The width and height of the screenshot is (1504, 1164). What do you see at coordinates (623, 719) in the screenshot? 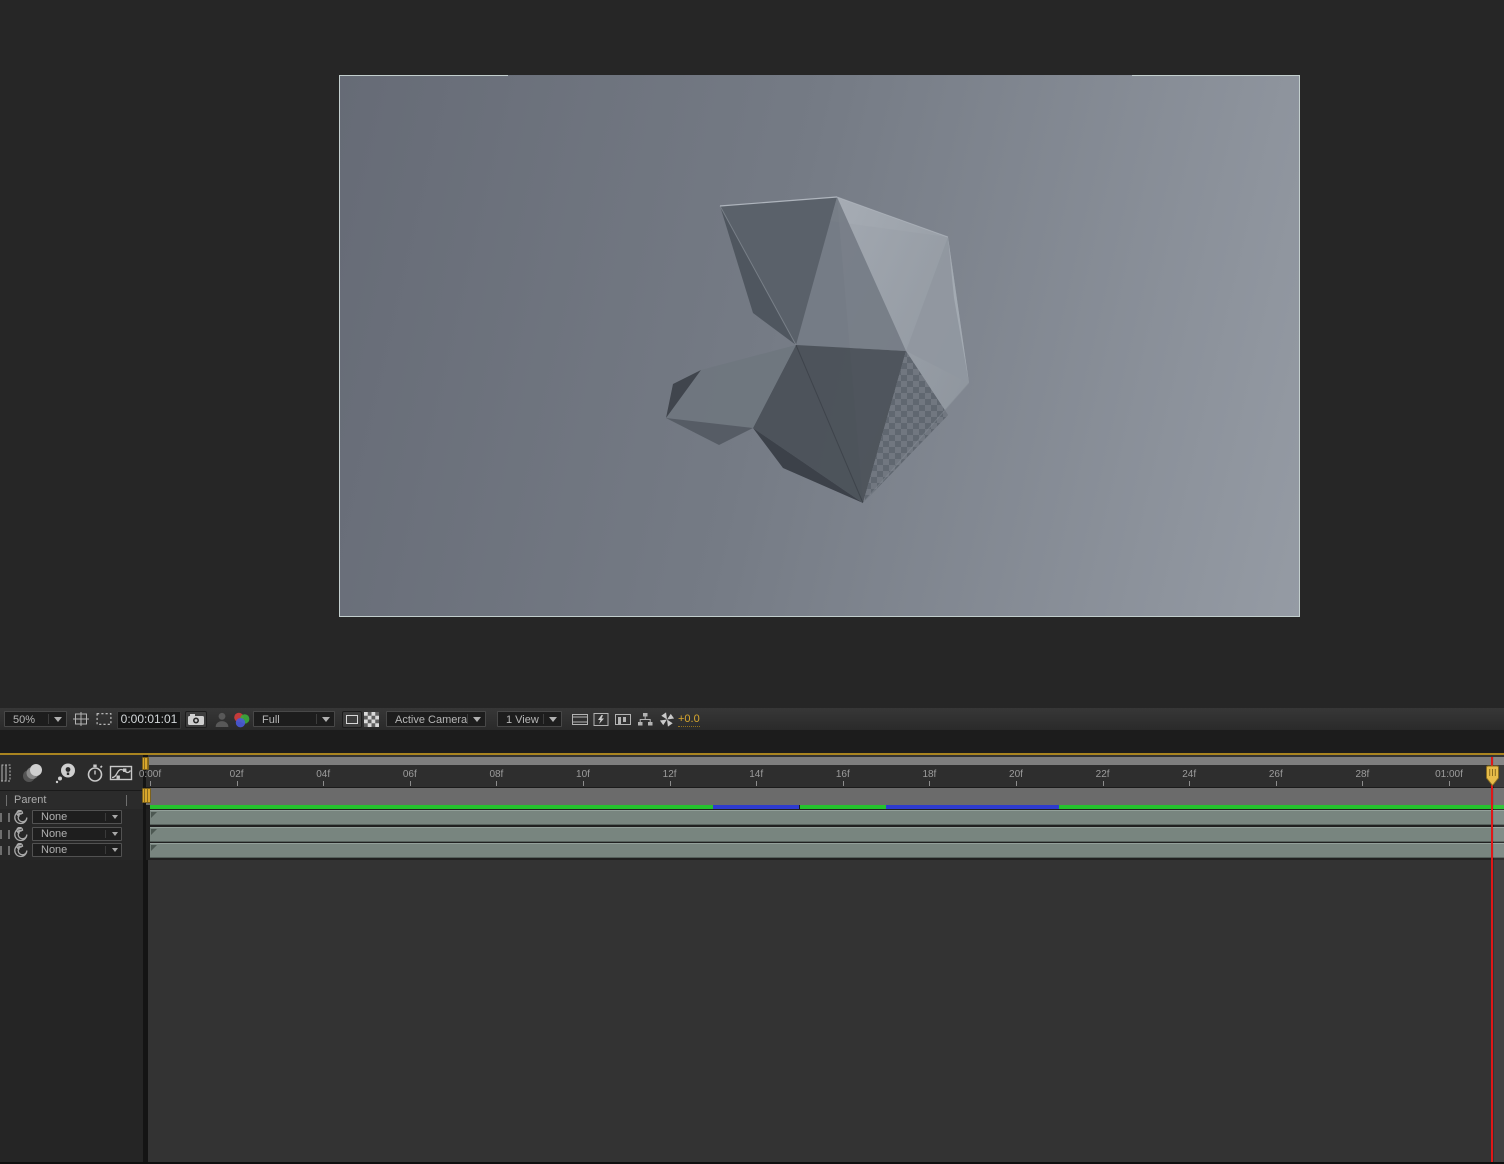
I see `timeline-button-icon` at bounding box center [623, 719].